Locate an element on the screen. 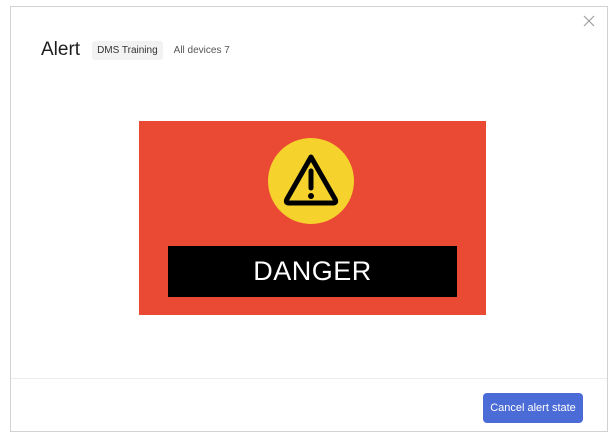 The image size is (612, 434). modal-title: Alert is located at coordinates (61, 49).